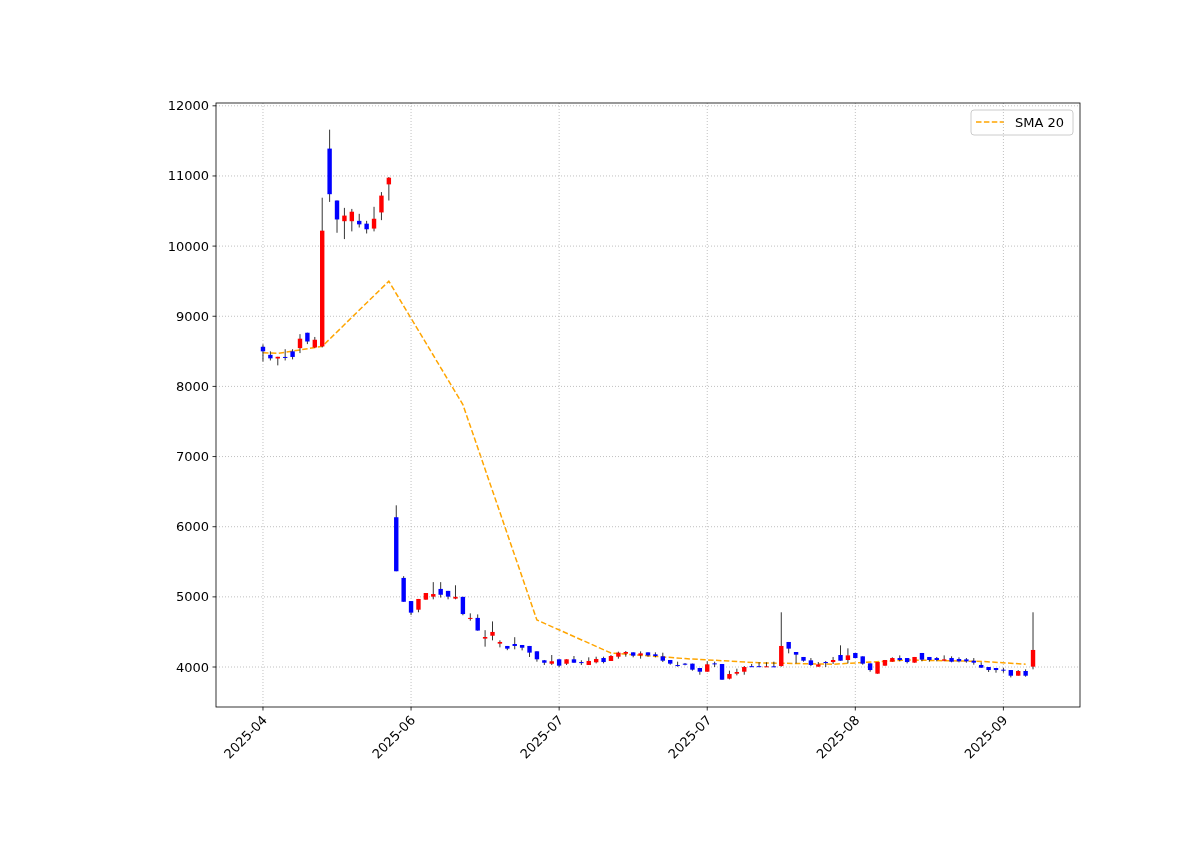 The height and width of the screenshot is (862, 1200). I want to click on y-tick-label: 12000, so click(188, 106).